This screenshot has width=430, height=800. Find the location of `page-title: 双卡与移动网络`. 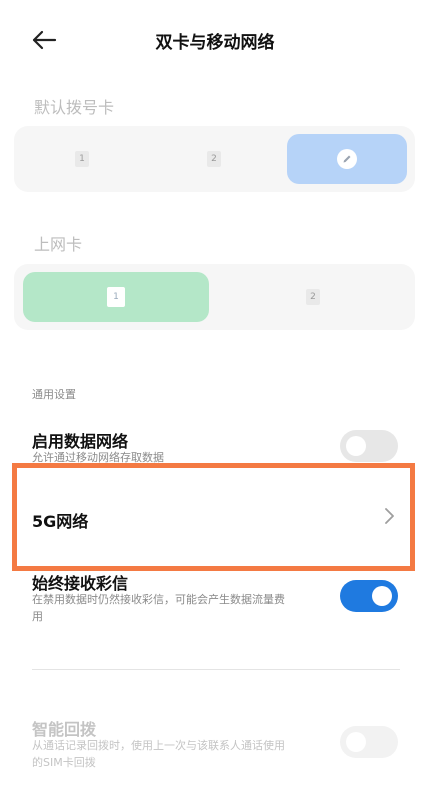

page-title: 双卡与移动网络 is located at coordinates (215, 43).